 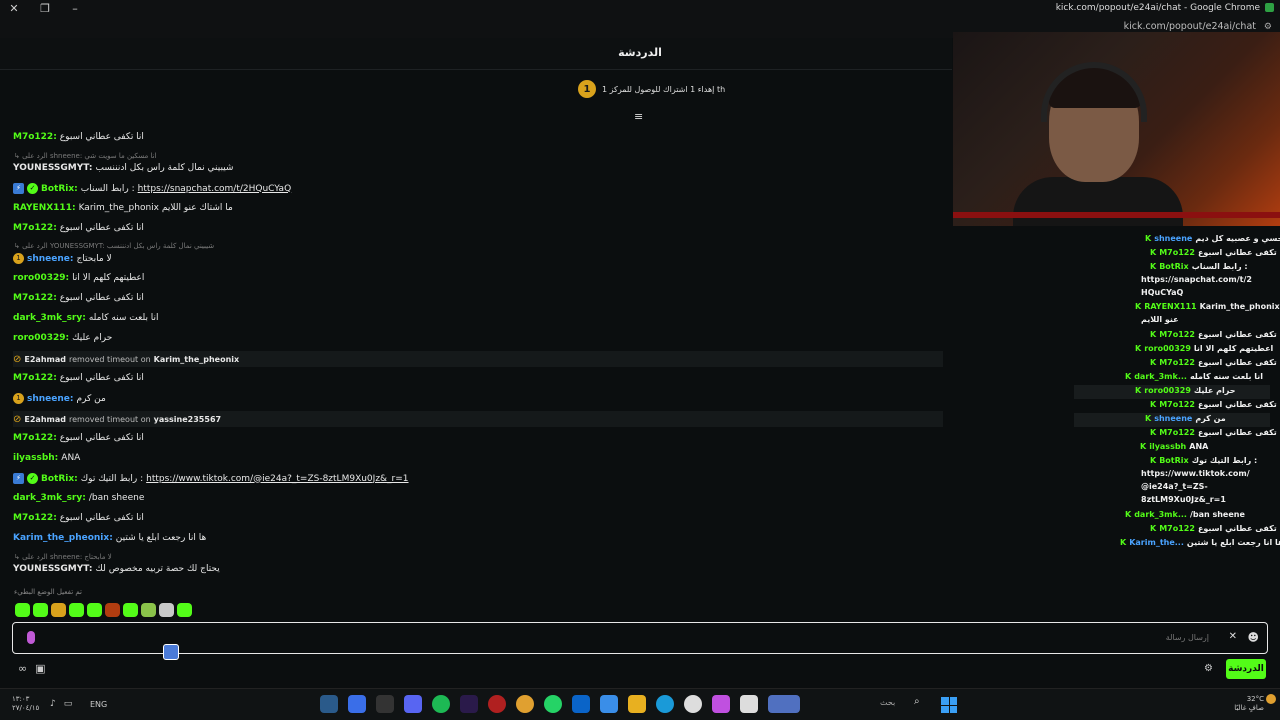 I want to click on sub-goal: 1 إهداء 1 اشتراك للوصول للمركز 1 th, so click(x=651, y=89).